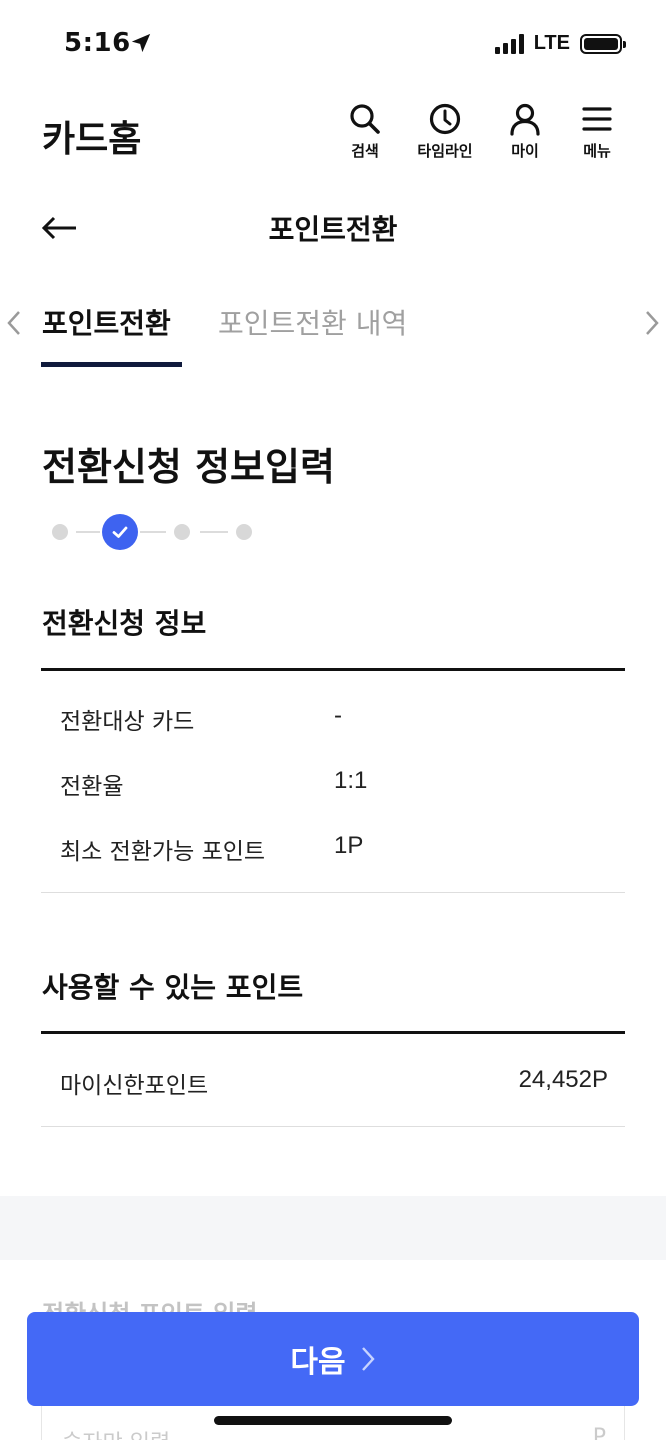 Image resolution: width=666 pixels, height=1440 pixels. What do you see at coordinates (333, 1228) in the screenshot?
I see `section-separator-band` at bounding box center [333, 1228].